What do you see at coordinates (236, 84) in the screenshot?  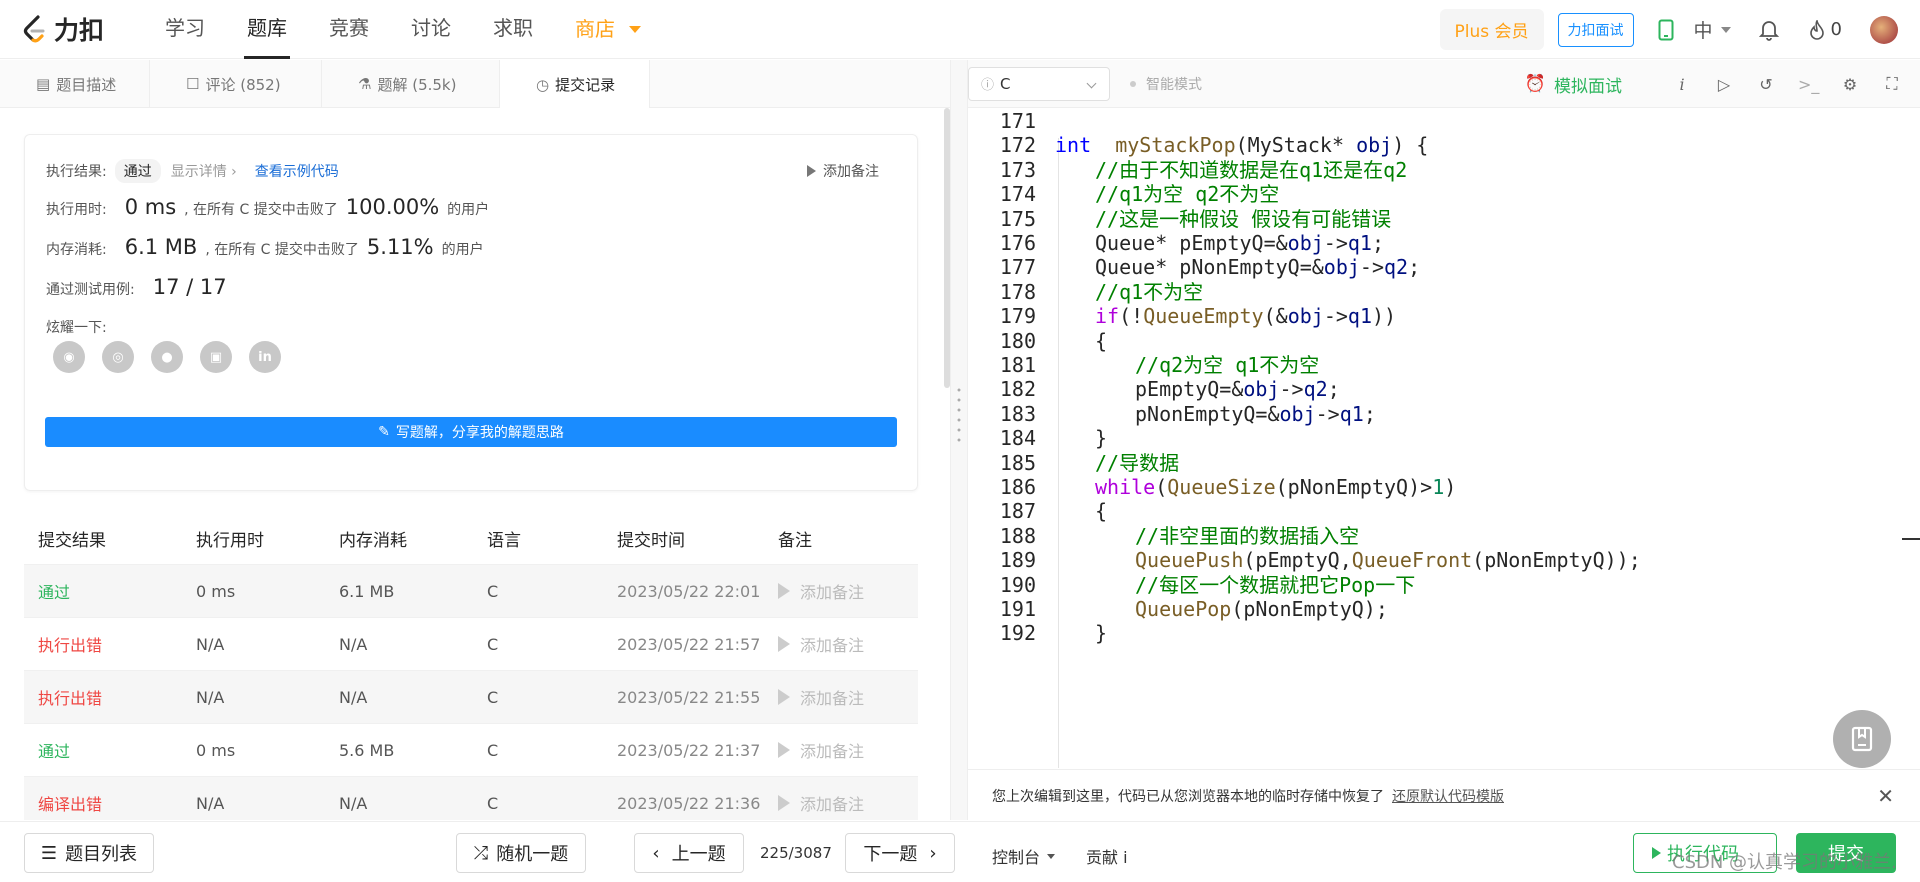 I see `tab-comments: ☐ 评论 (852)` at bounding box center [236, 84].